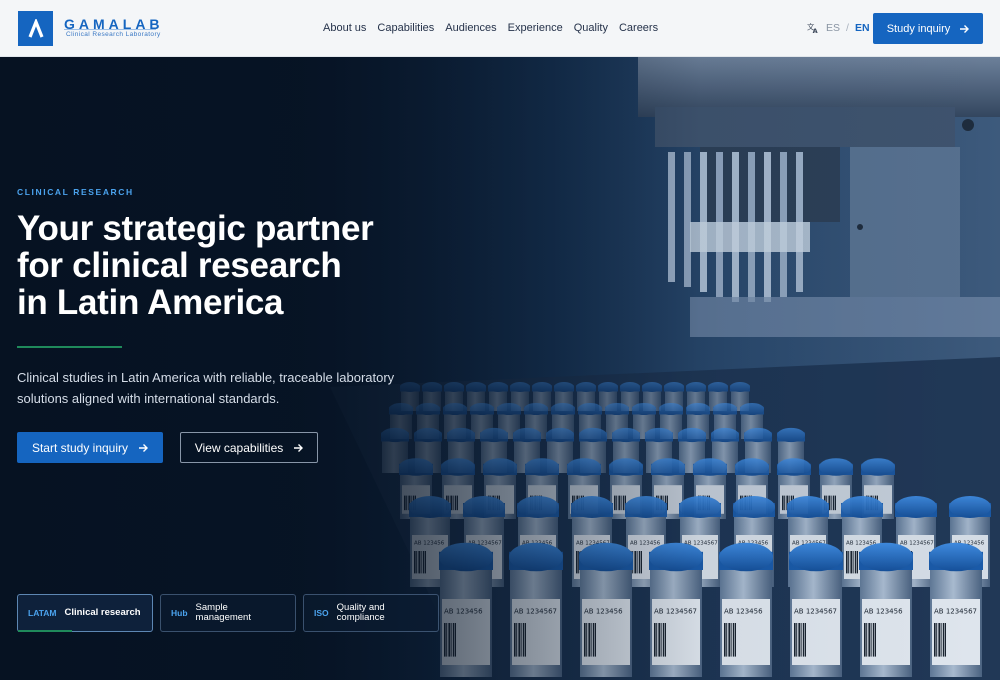  Describe the element at coordinates (45, 631) in the screenshot. I see `tab-progress-bar` at that location.